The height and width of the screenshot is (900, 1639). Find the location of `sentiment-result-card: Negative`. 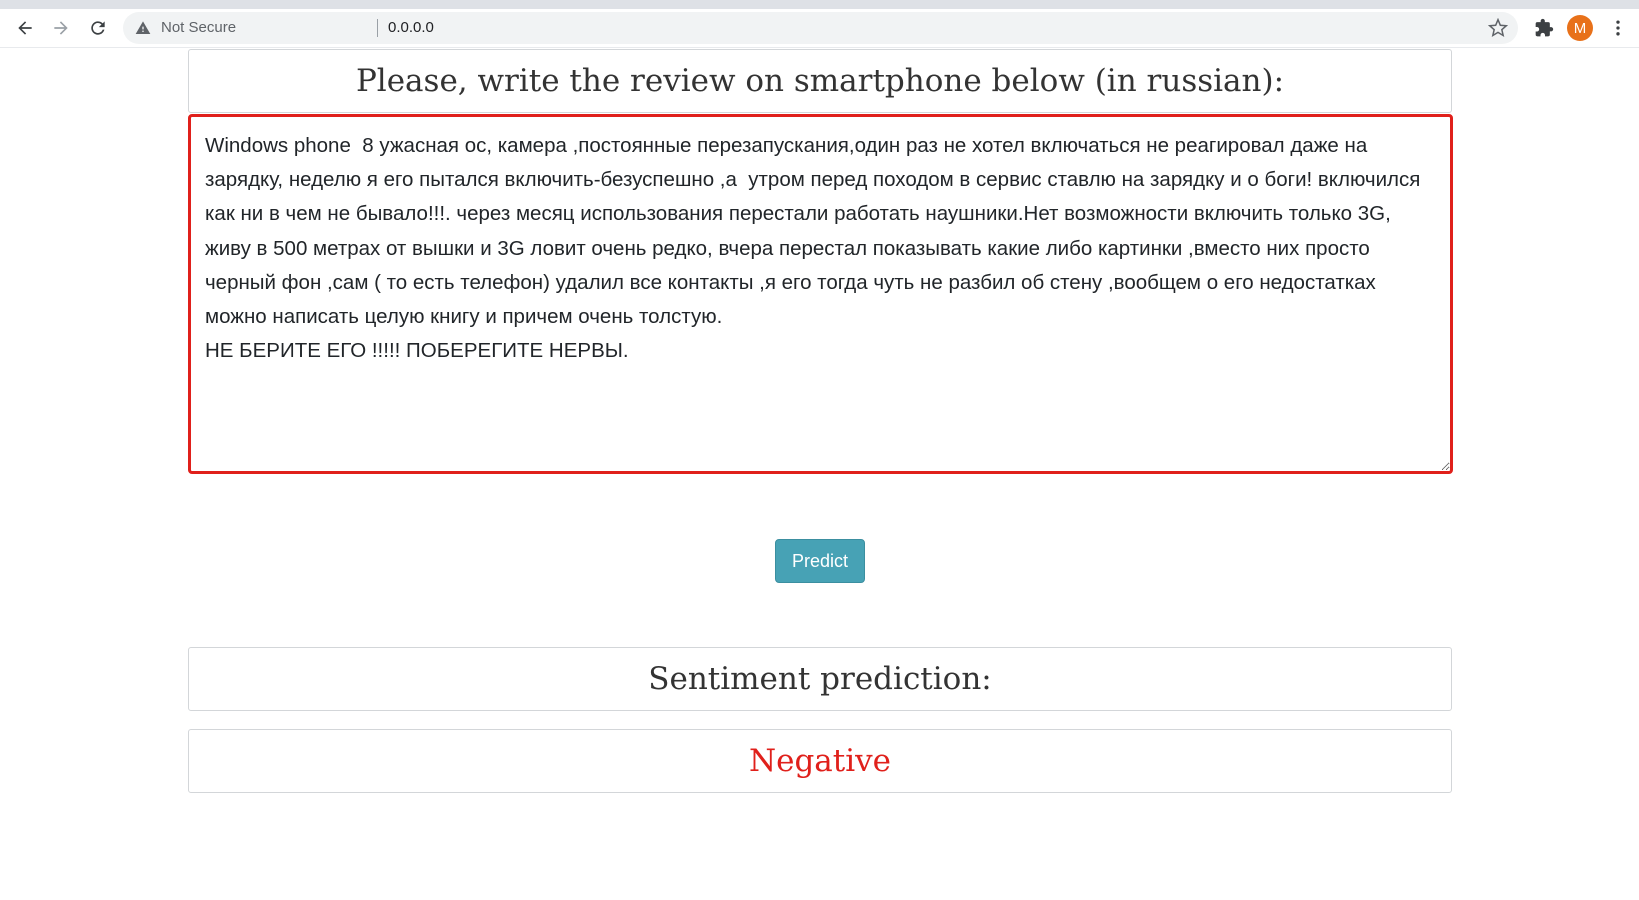

sentiment-result-card: Negative is located at coordinates (820, 761).